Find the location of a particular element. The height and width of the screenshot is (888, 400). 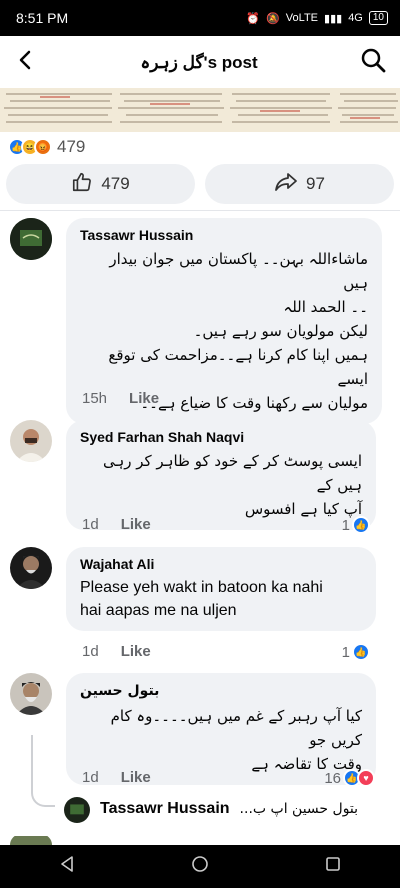

commenter-name: Wajahat Ali is located at coordinates (221, 564).